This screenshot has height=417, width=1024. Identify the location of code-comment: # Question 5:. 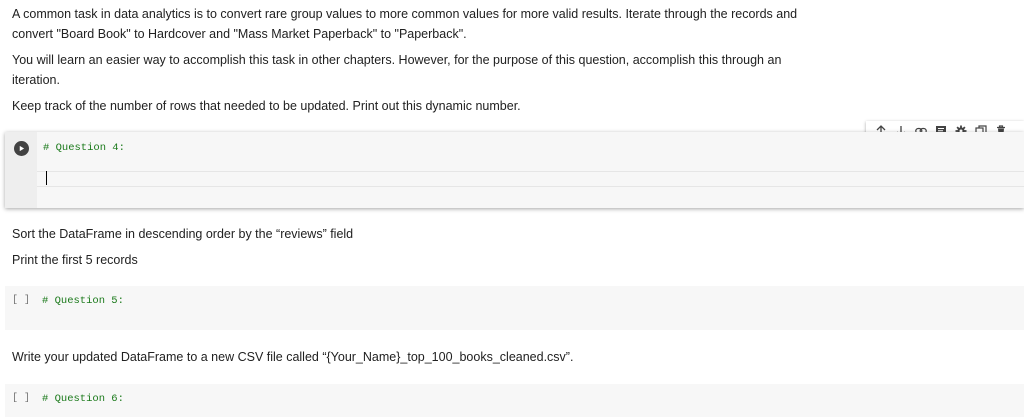
(83, 301).